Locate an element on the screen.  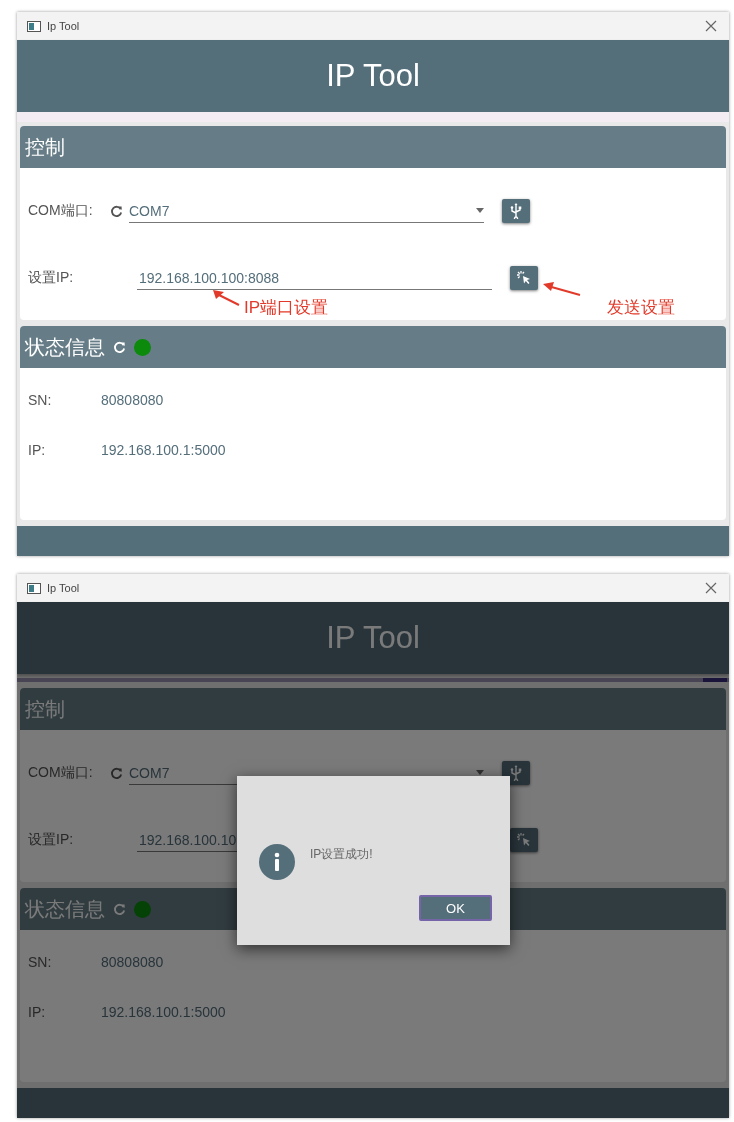
annotation-label: IP端口设置 is located at coordinates (286, 308).